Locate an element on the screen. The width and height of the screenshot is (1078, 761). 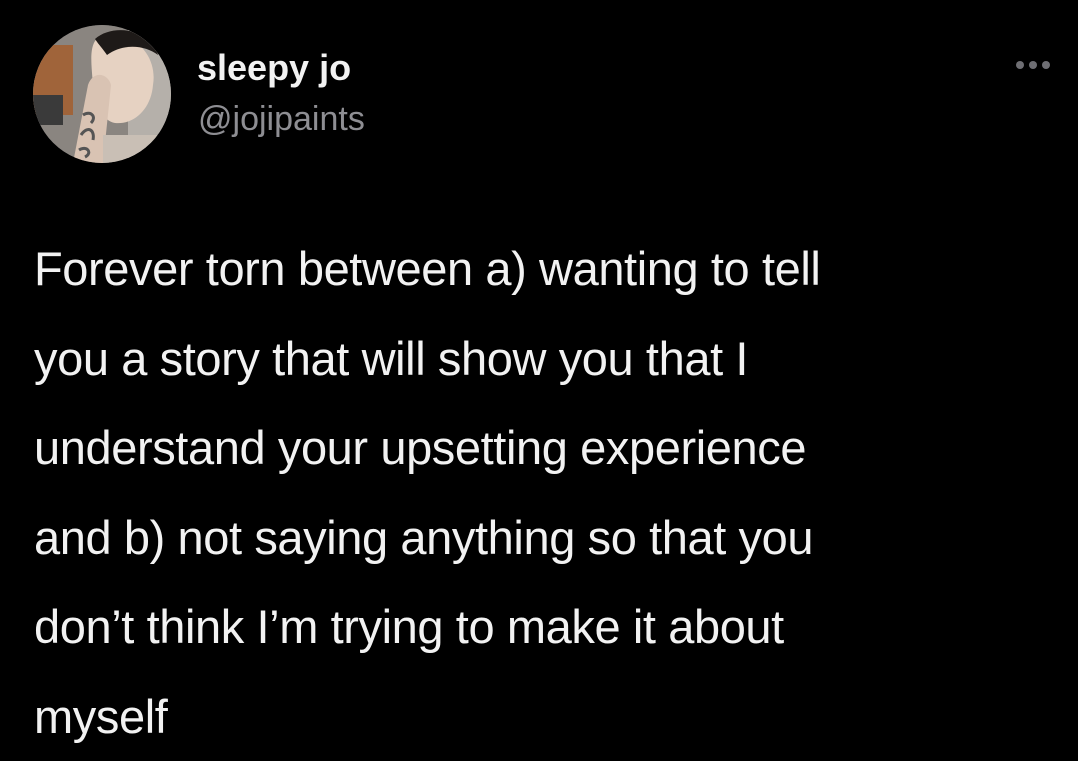
tweet-text-line: Forever torn between a) wanting to tell is located at coordinates (539, 269).